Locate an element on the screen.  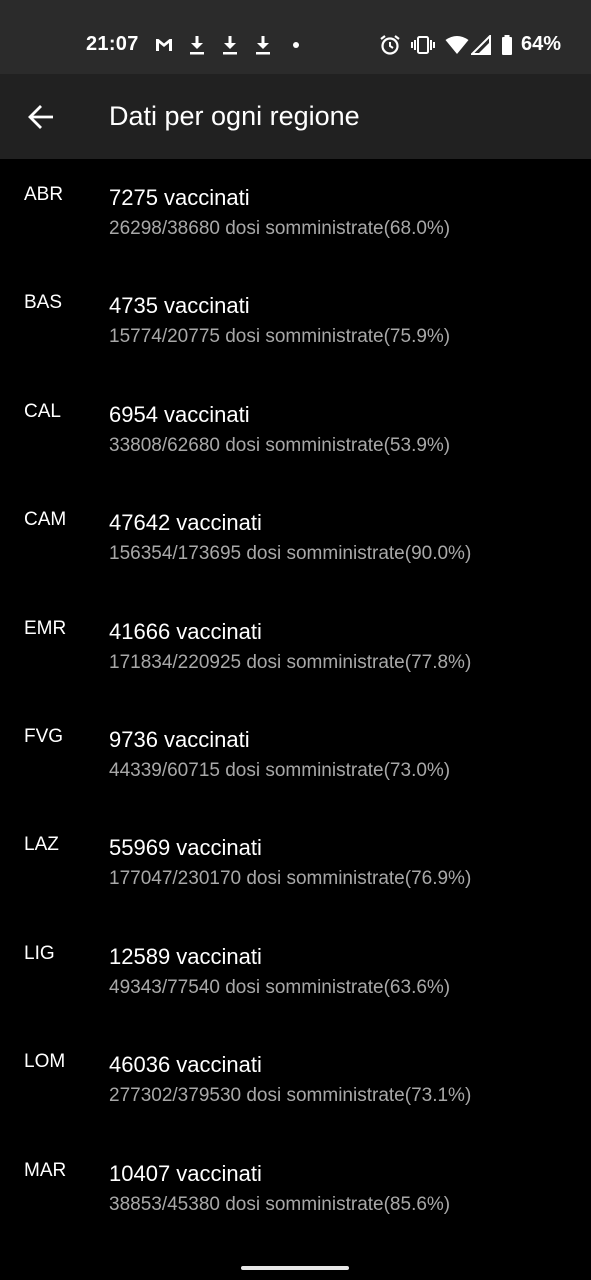
vaccinated-count: 41666 vaccinati is located at coordinates (185, 631).